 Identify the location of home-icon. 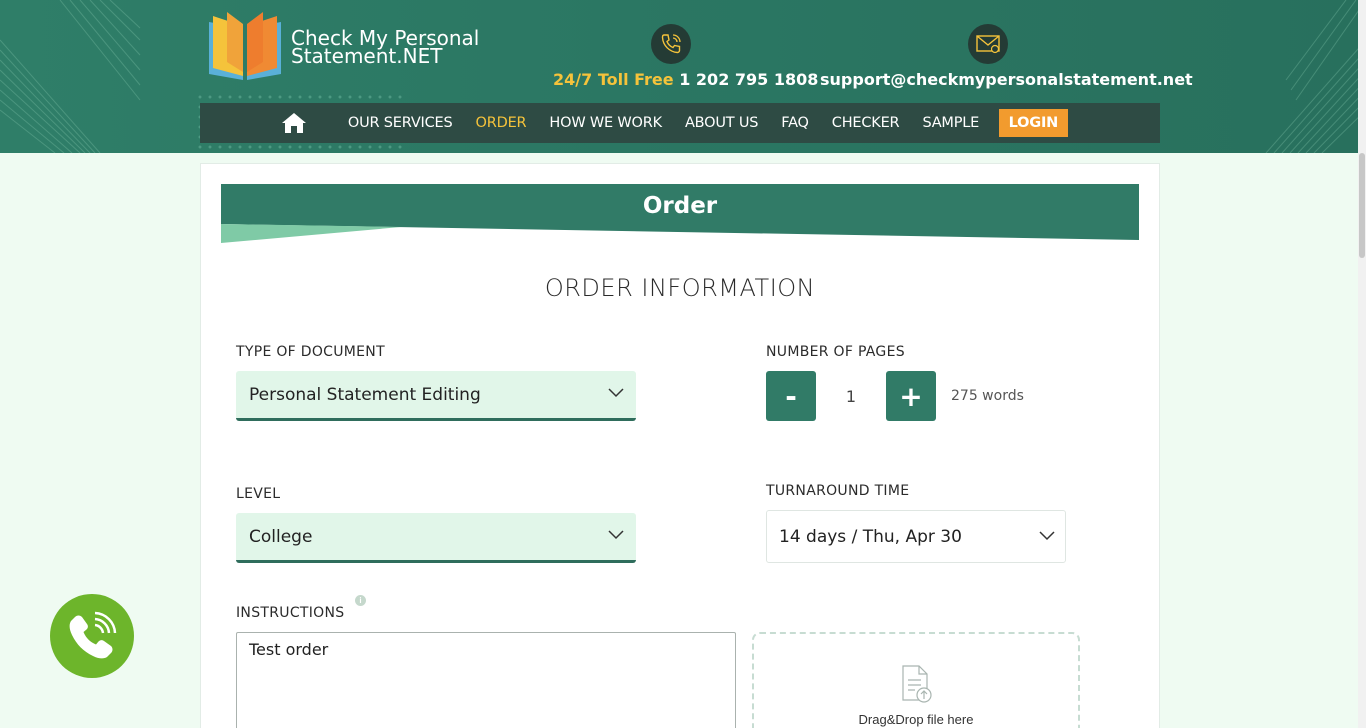
(294, 123).